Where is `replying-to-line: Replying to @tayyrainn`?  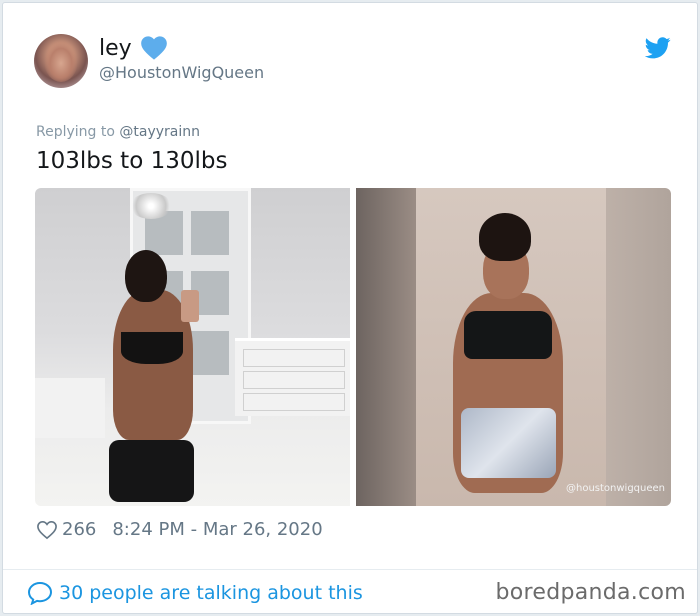
replying-to-line: Replying to @tayyrainn is located at coordinates (118, 132).